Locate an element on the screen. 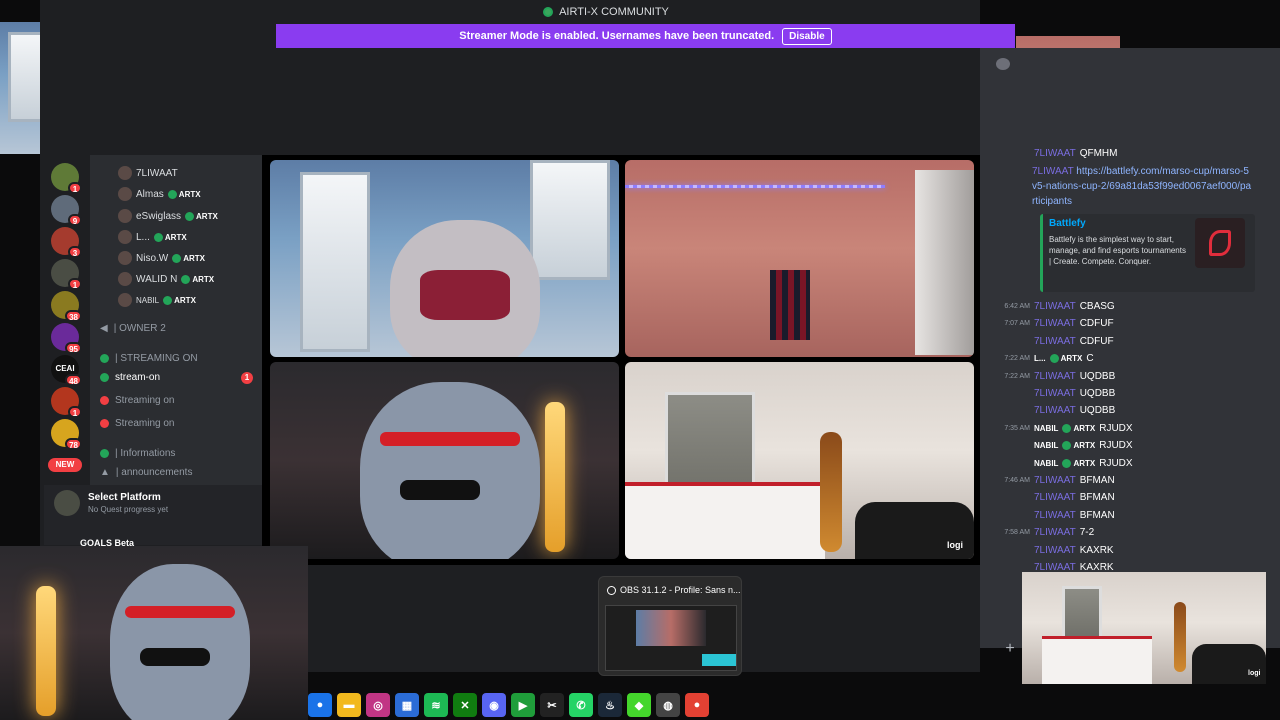 This screenshot has height=720, width=1280. chat-message: 7:46 AM 7LIWAAT BFMAN is located at coordinates (1130, 480).